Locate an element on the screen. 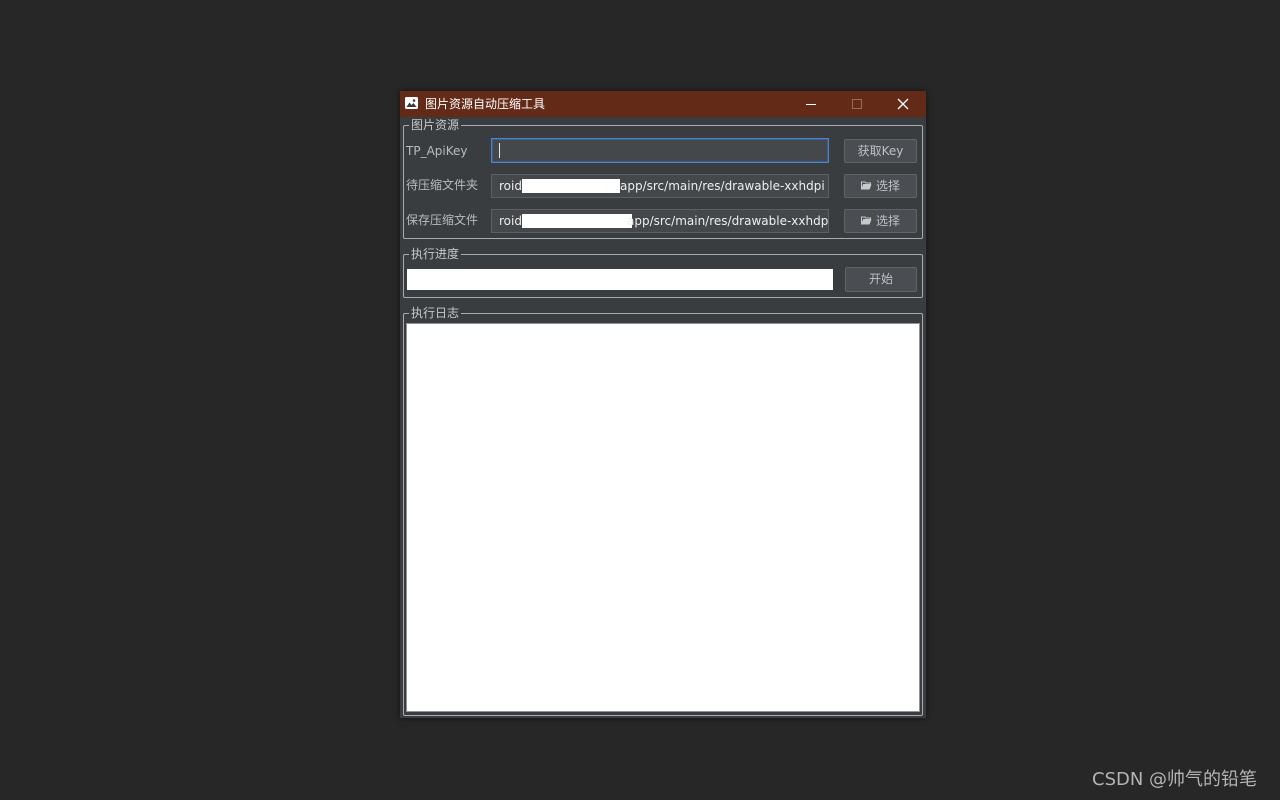 The image size is (1280, 800). close-button is located at coordinates (903, 104).